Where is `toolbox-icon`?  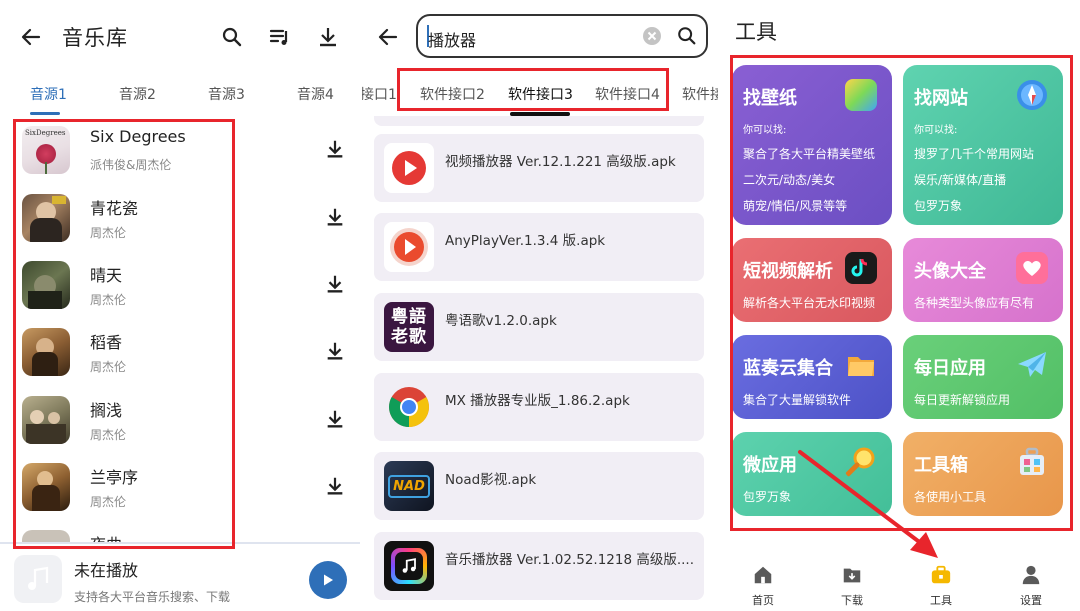 toolbox-icon is located at coordinates (1032, 461).